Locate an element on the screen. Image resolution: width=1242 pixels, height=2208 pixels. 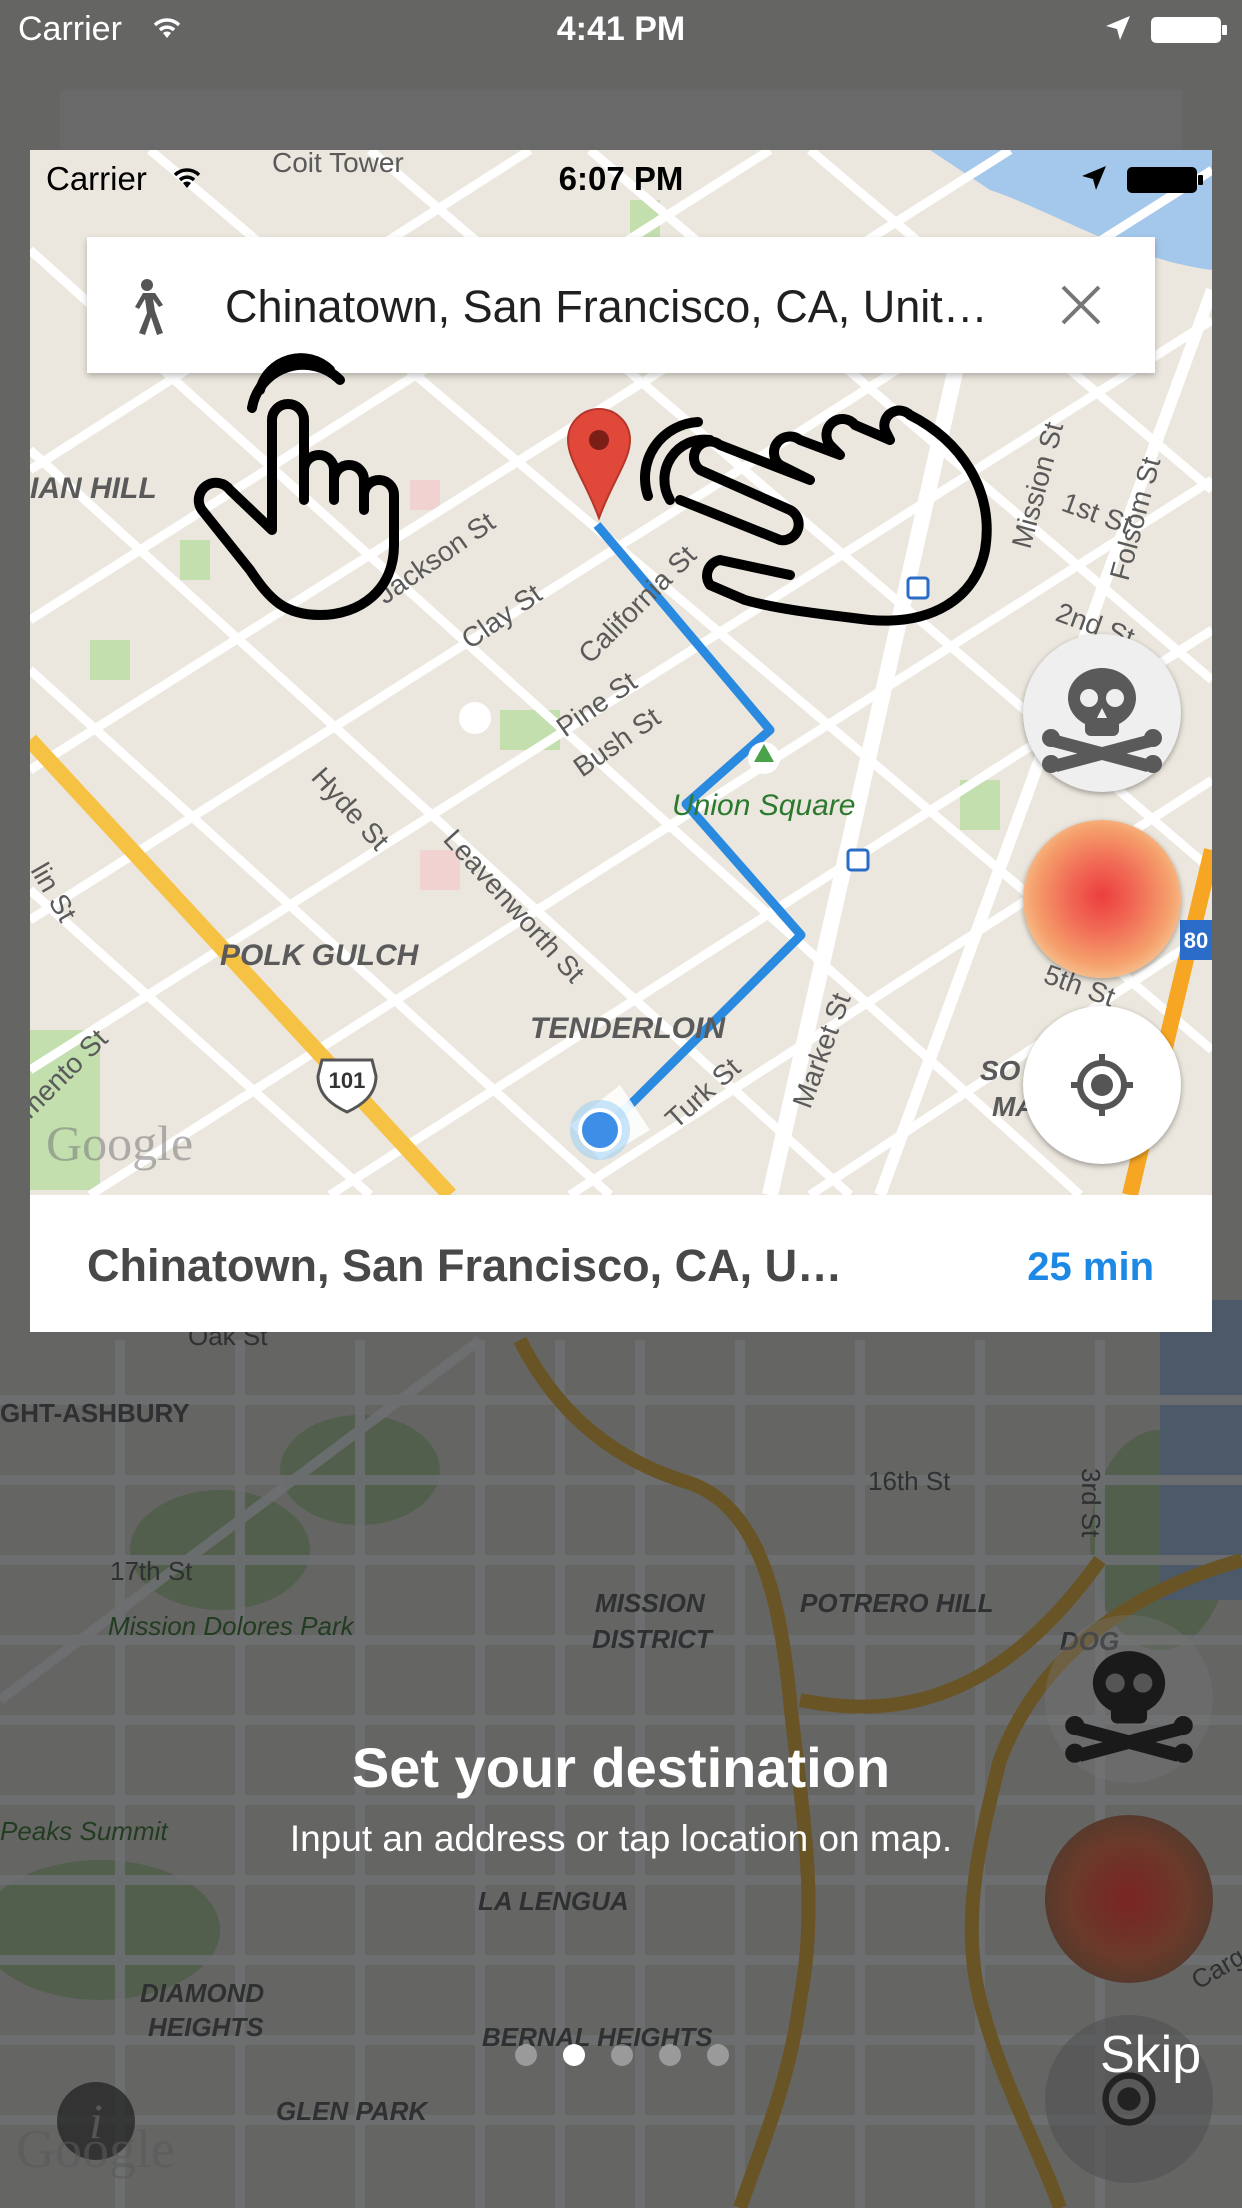
status-bar: Carrier 4:41 PM is located at coordinates (621, 30).